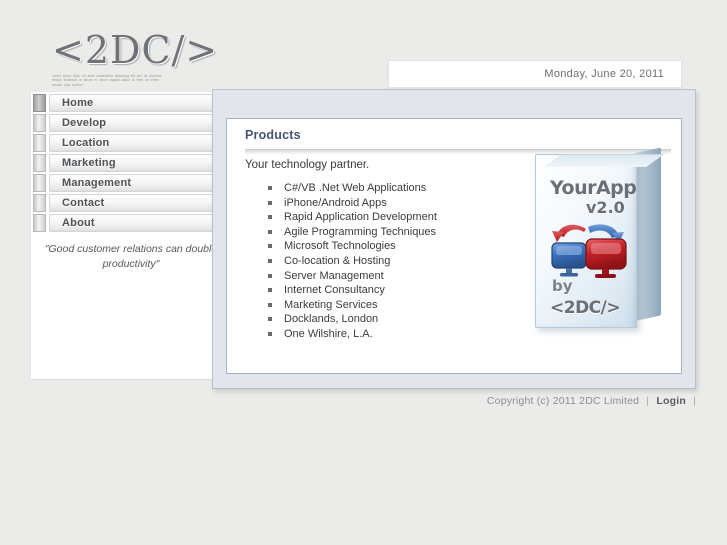 This screenshot has width=727, height=545. I want to click on sidebar-item-label: About, so click(78, 223).